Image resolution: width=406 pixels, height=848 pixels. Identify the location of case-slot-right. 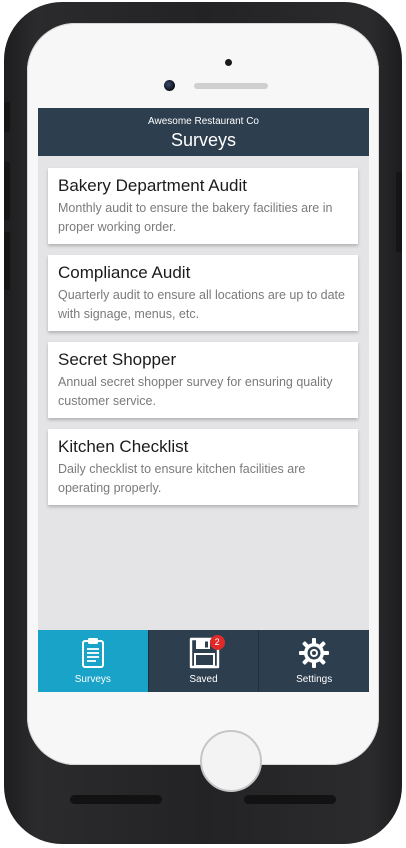
(290, 799).